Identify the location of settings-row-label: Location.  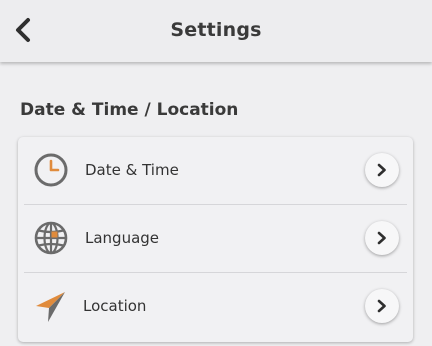
(115, 306).